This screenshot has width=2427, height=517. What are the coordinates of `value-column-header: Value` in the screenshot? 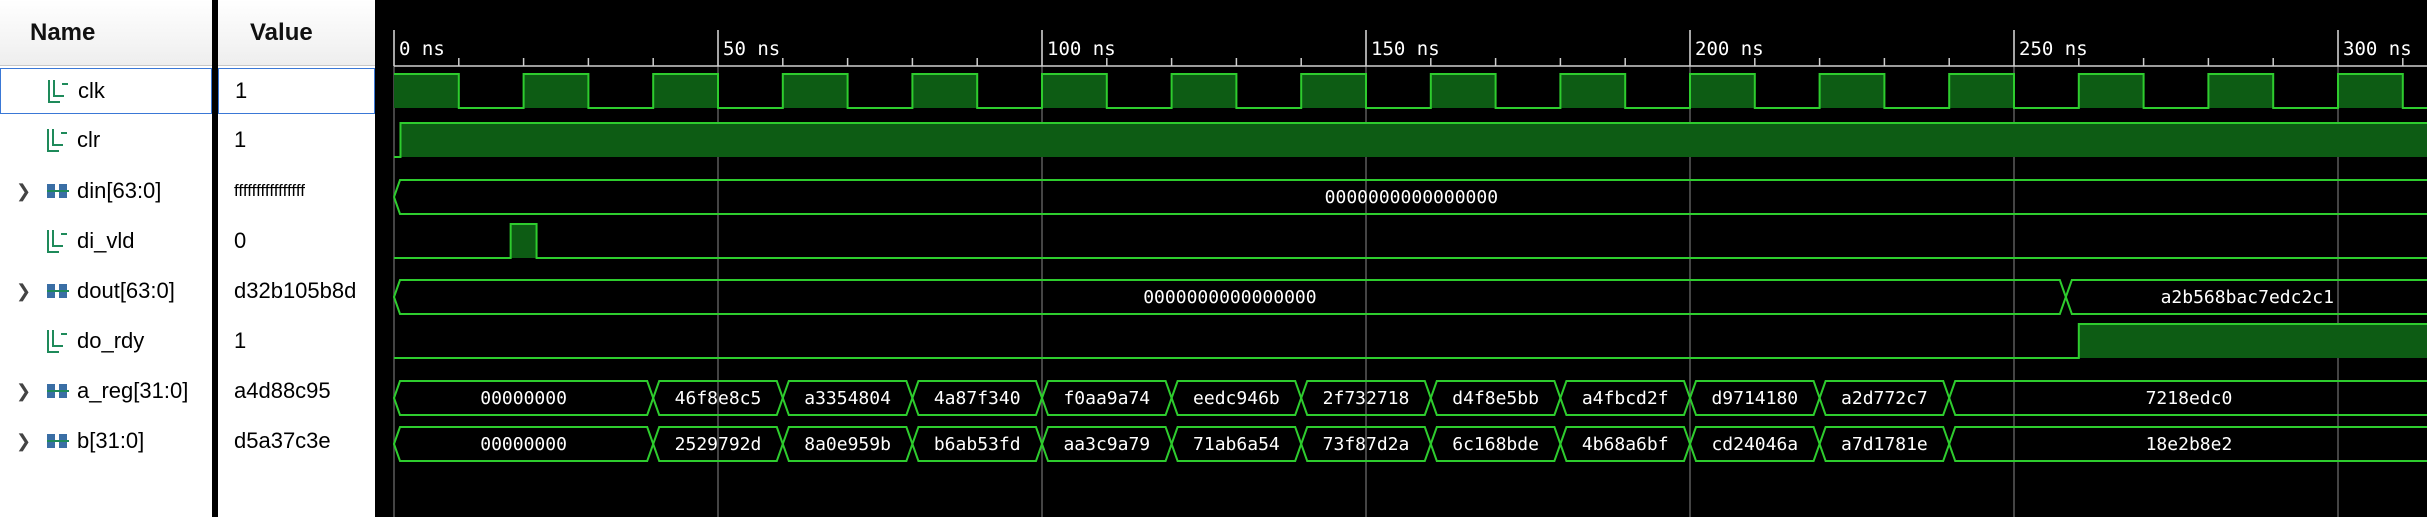 It's located at (296, 33).